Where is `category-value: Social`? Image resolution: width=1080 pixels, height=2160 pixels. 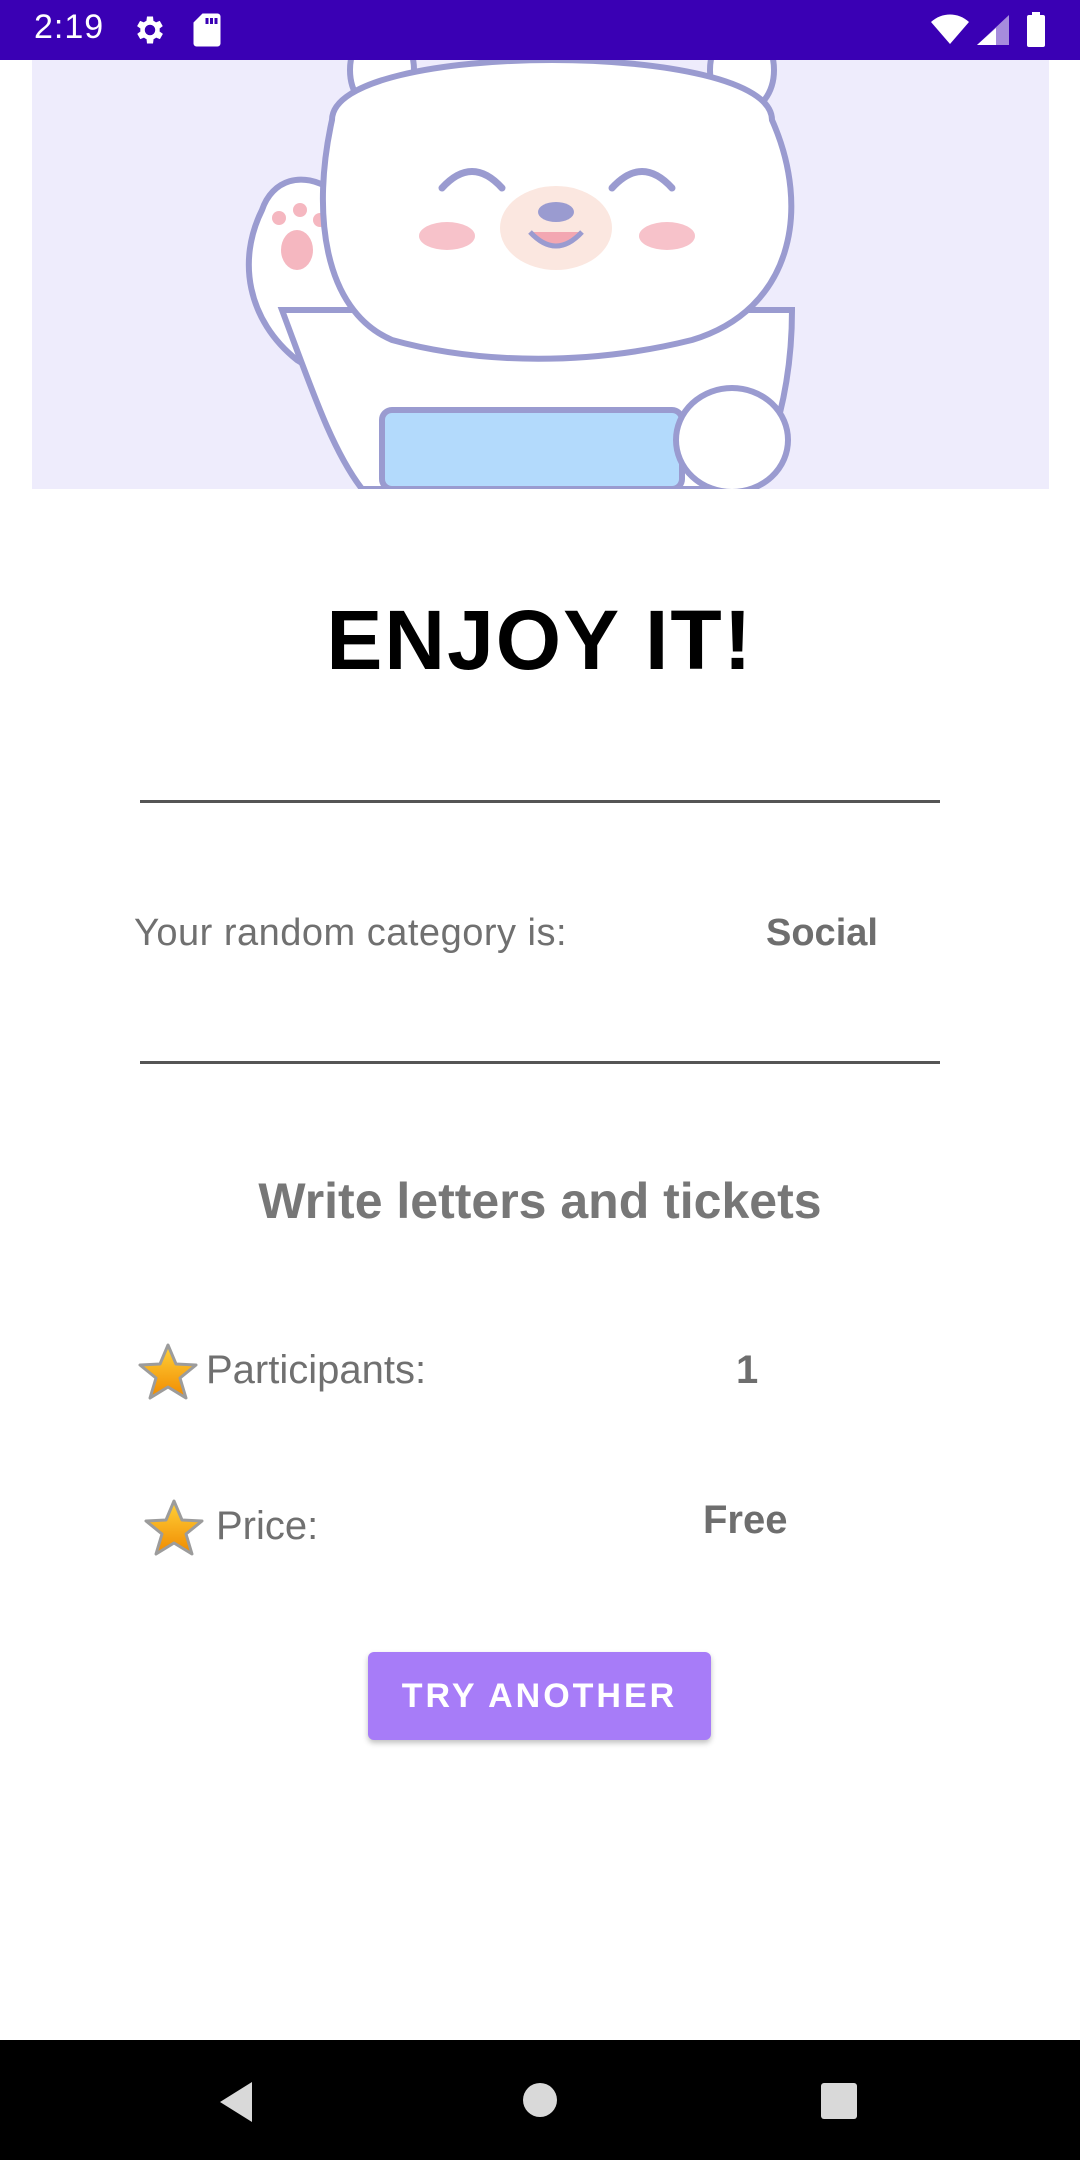
category-value: Social is located at coordinates (822, 933).